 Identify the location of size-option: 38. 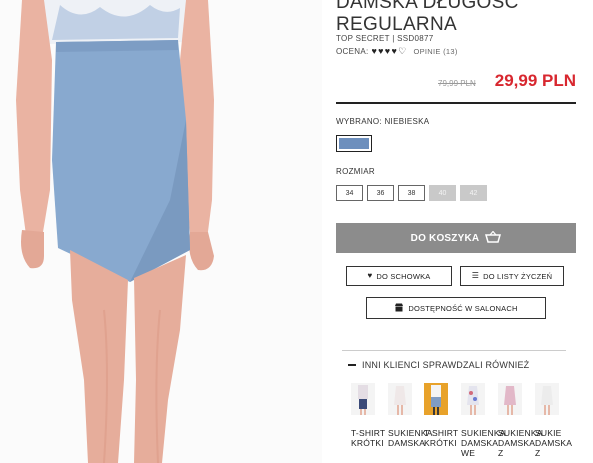
(411, 193).